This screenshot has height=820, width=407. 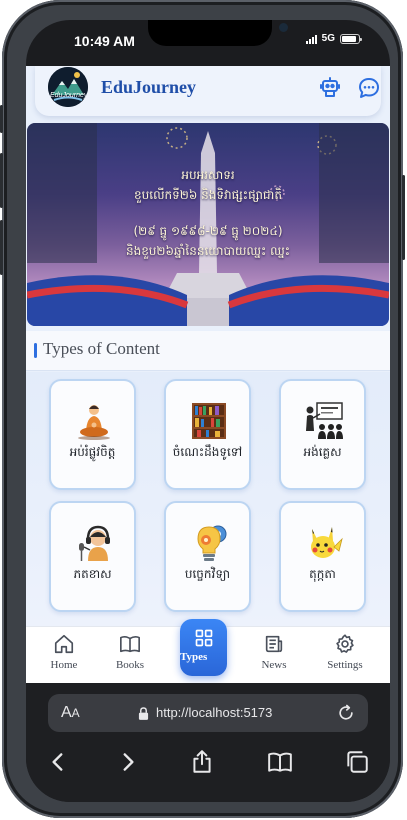 What do you see at coordinates (345, 656) in the screenshot?
I see `tab-settings: Settings` at bounding box center [345, 656].